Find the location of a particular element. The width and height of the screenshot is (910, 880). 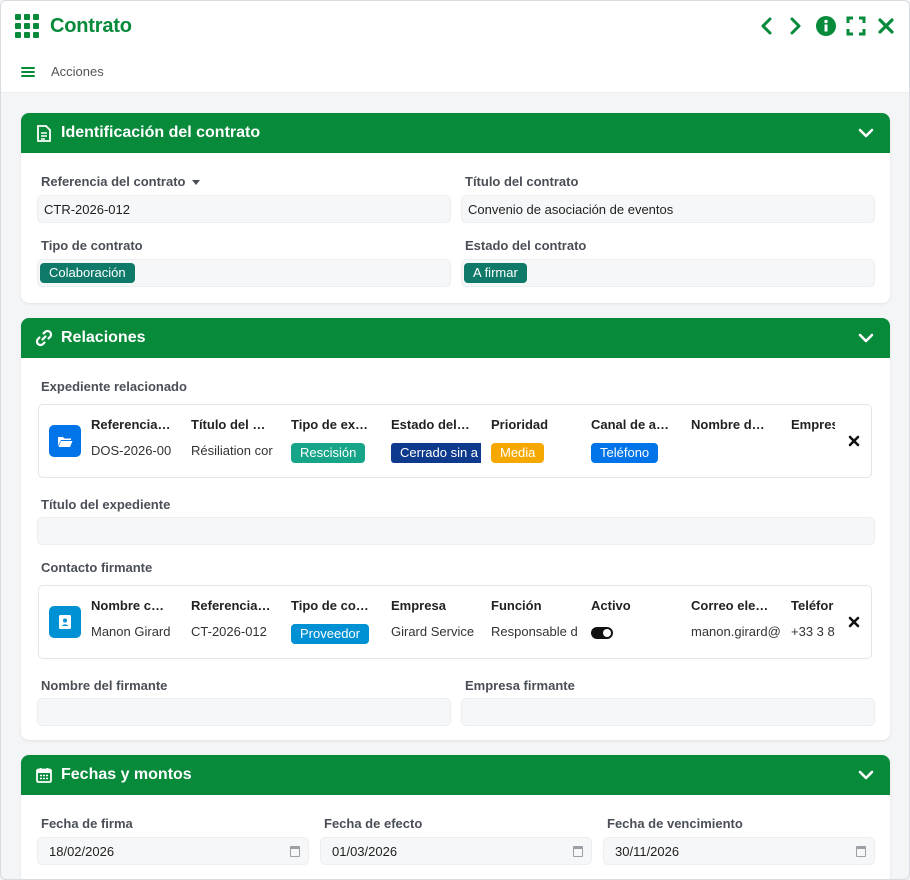

window-actions is located at coordinates (826, 26).